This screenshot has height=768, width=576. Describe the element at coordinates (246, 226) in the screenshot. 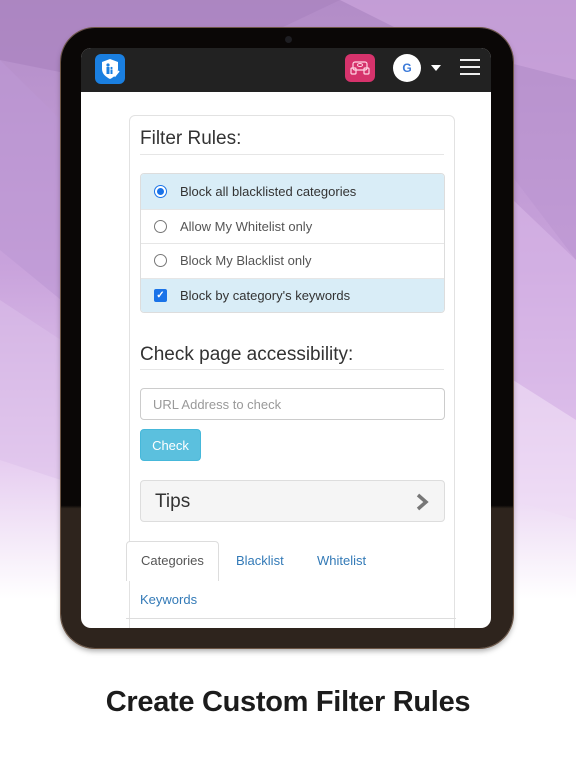

I see `rule-label: Allow My Whitelist only` at that location.